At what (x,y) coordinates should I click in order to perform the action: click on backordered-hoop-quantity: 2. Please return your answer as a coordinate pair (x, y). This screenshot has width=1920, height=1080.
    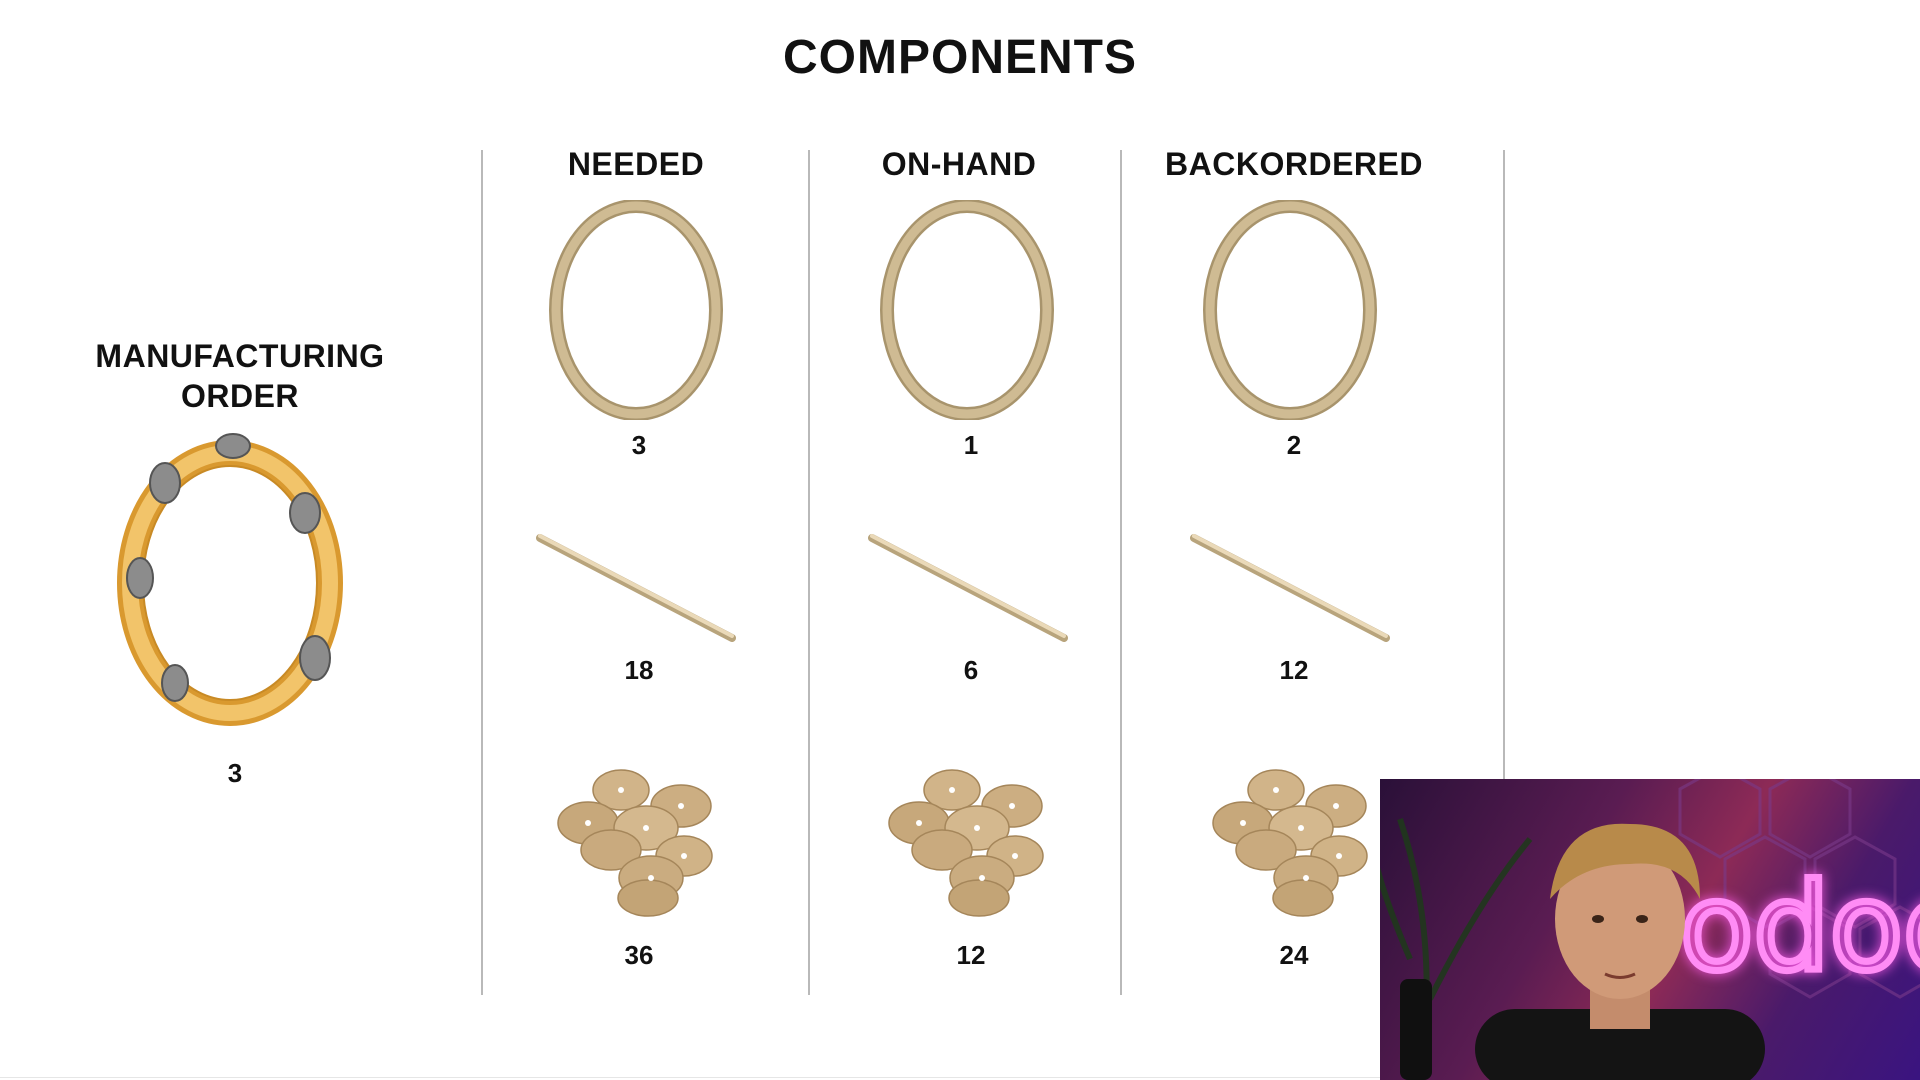
    Looking at the image, I should click on (1294, 445).